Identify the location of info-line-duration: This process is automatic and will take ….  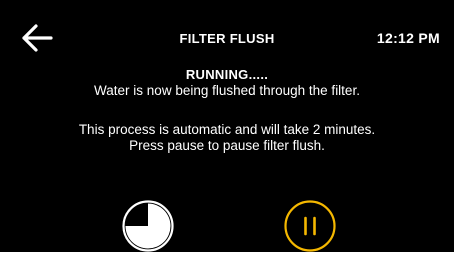
(227, 129).